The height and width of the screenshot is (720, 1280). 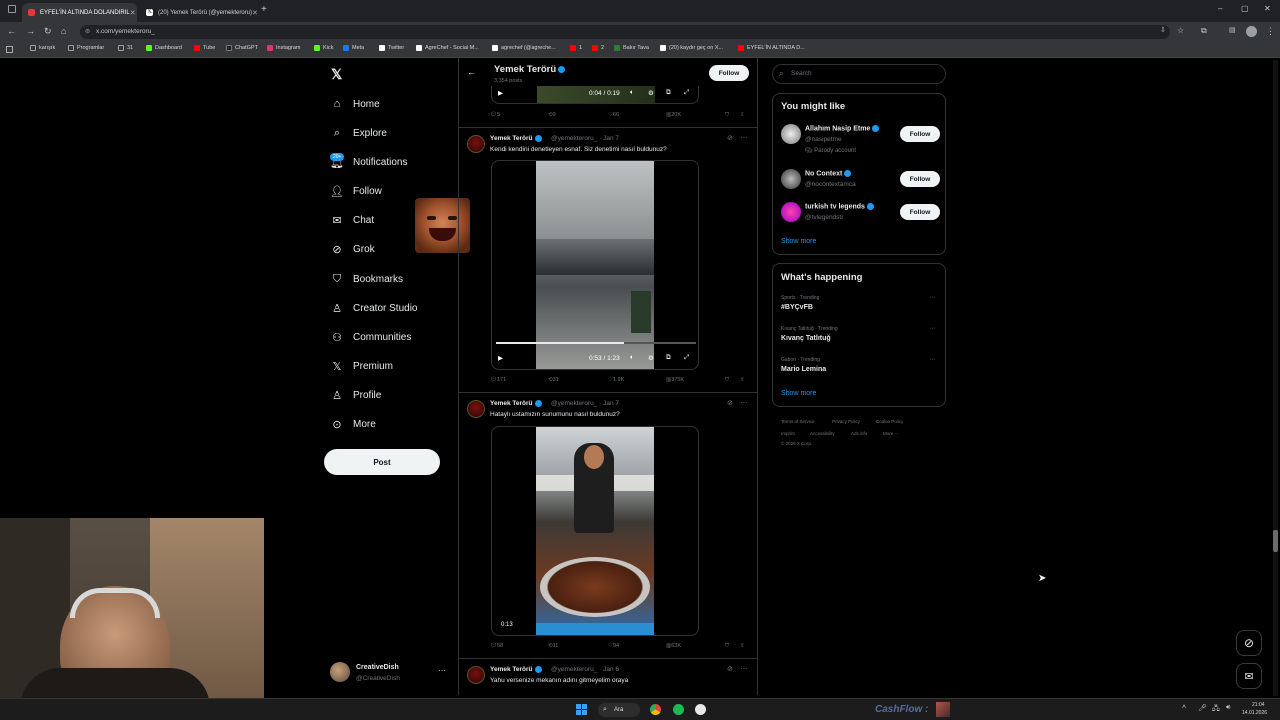 I want to click on tweet-video: ▶ 0:53 / 1:23 🔈︎ ⚙ ⧉ ⤢, so click(x=595, y=265).